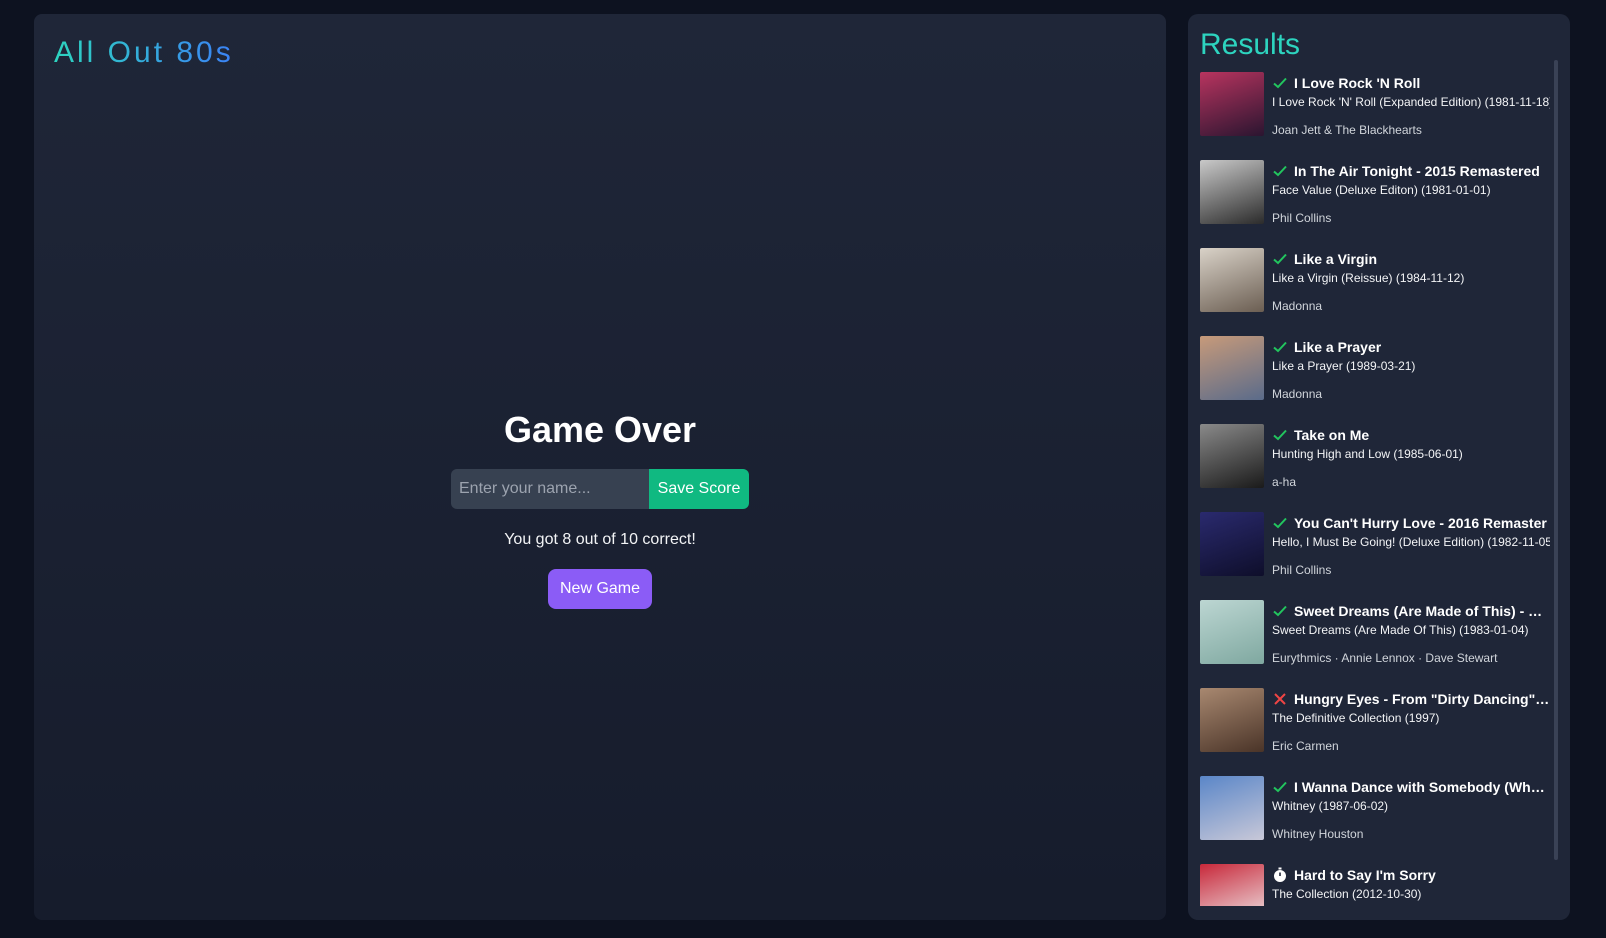 The height and width of the screenshot is (938, 1606). Describe the element at coordinates (1330, 806) in the screenshot. I see `album-info: Whitney (1987-06-02)` at that location.